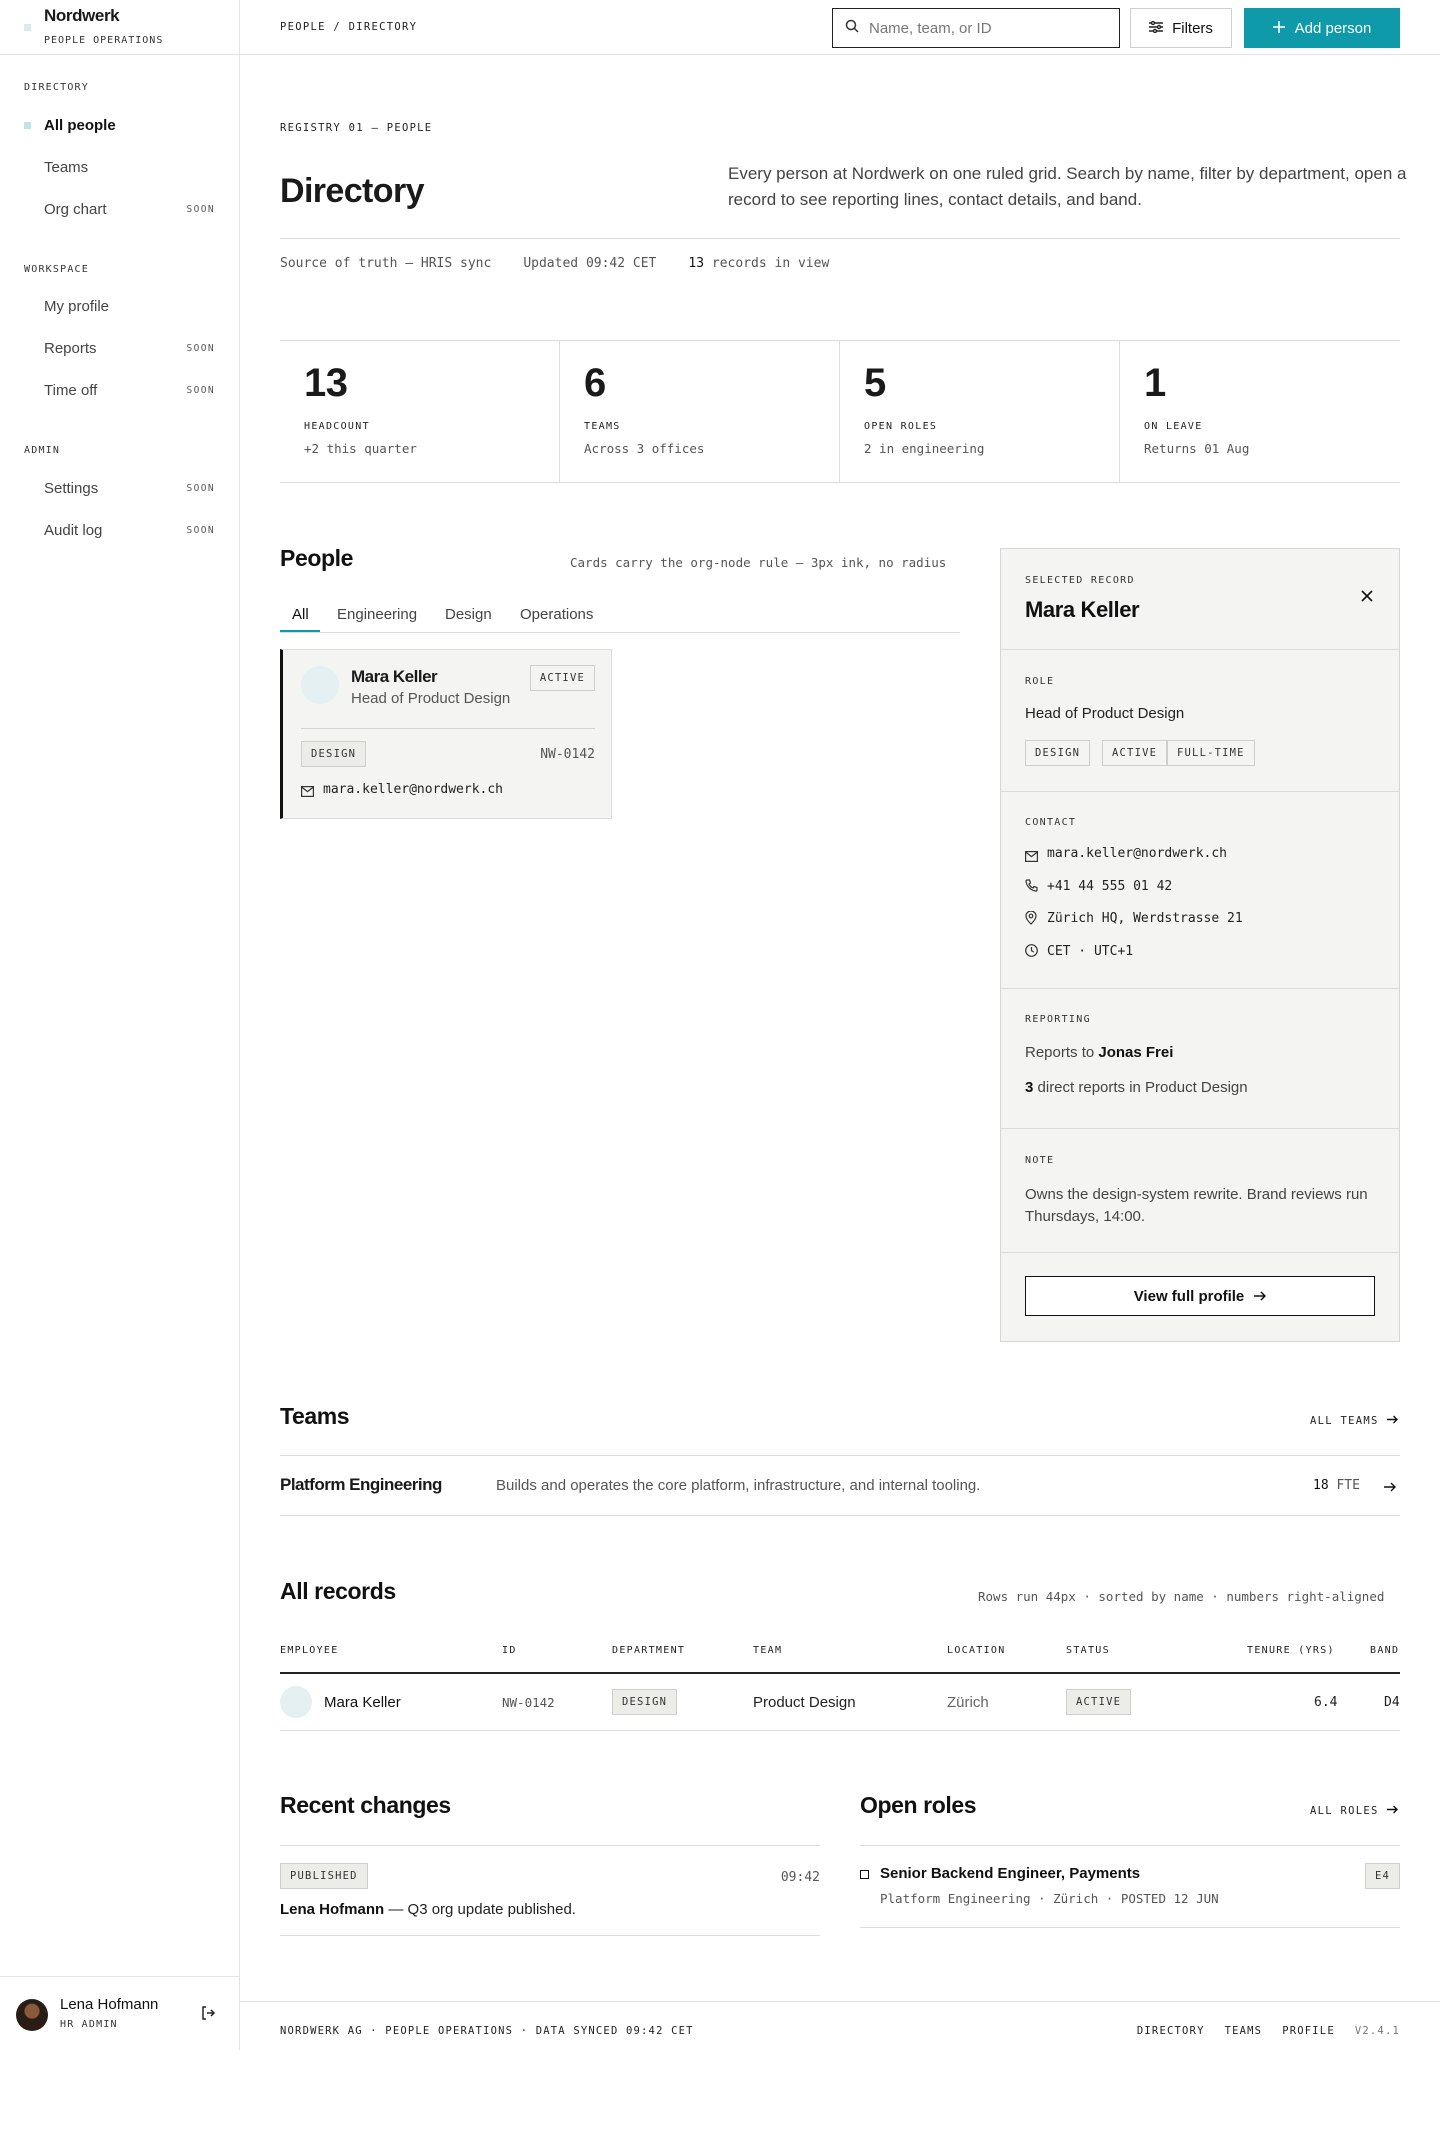 The height and width of the screenshot is (2131, 1440). I want to click on team-name: Platform Engineering, so click(361, 1484).